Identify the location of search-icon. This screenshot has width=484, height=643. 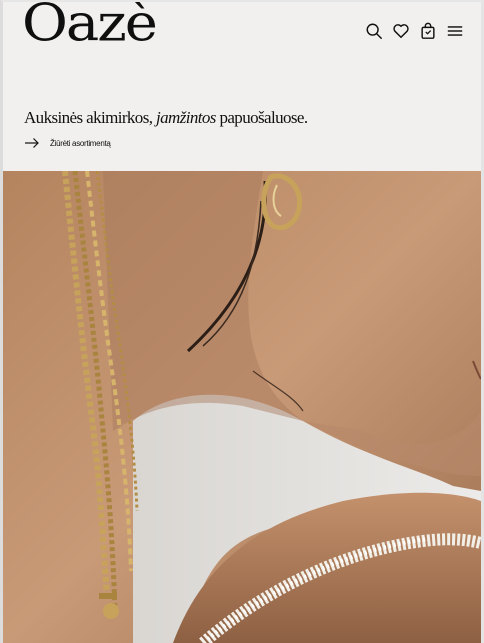
(373, 30).